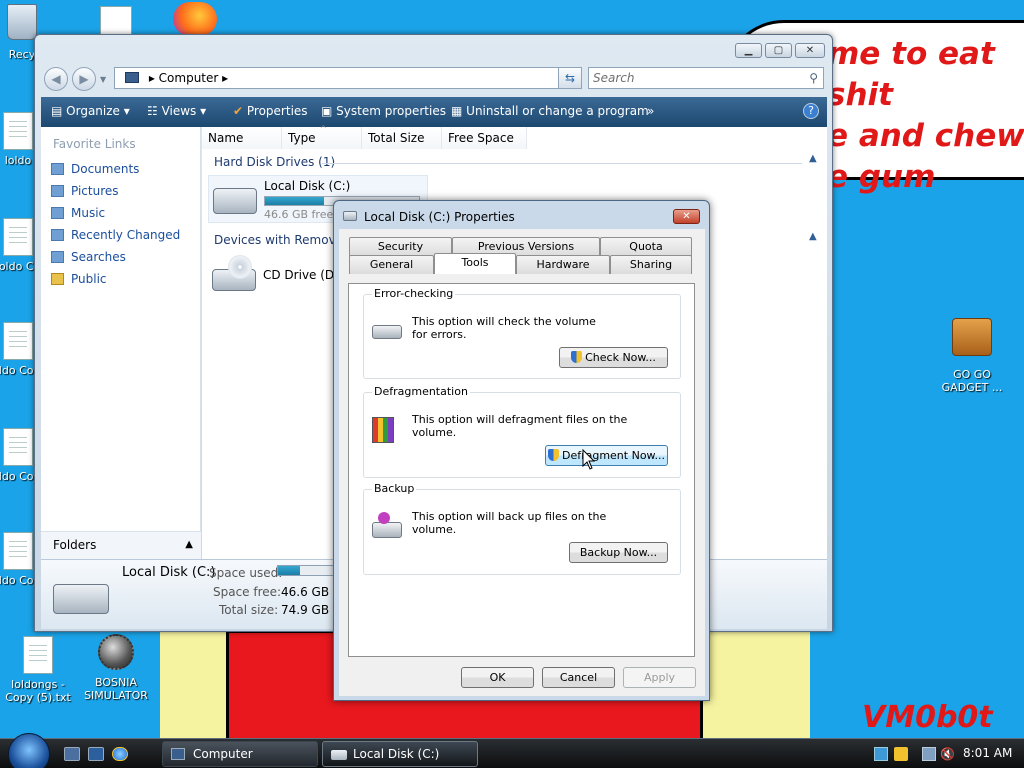  I want to click on dialog-close-button: ✕, so click(686, 216).